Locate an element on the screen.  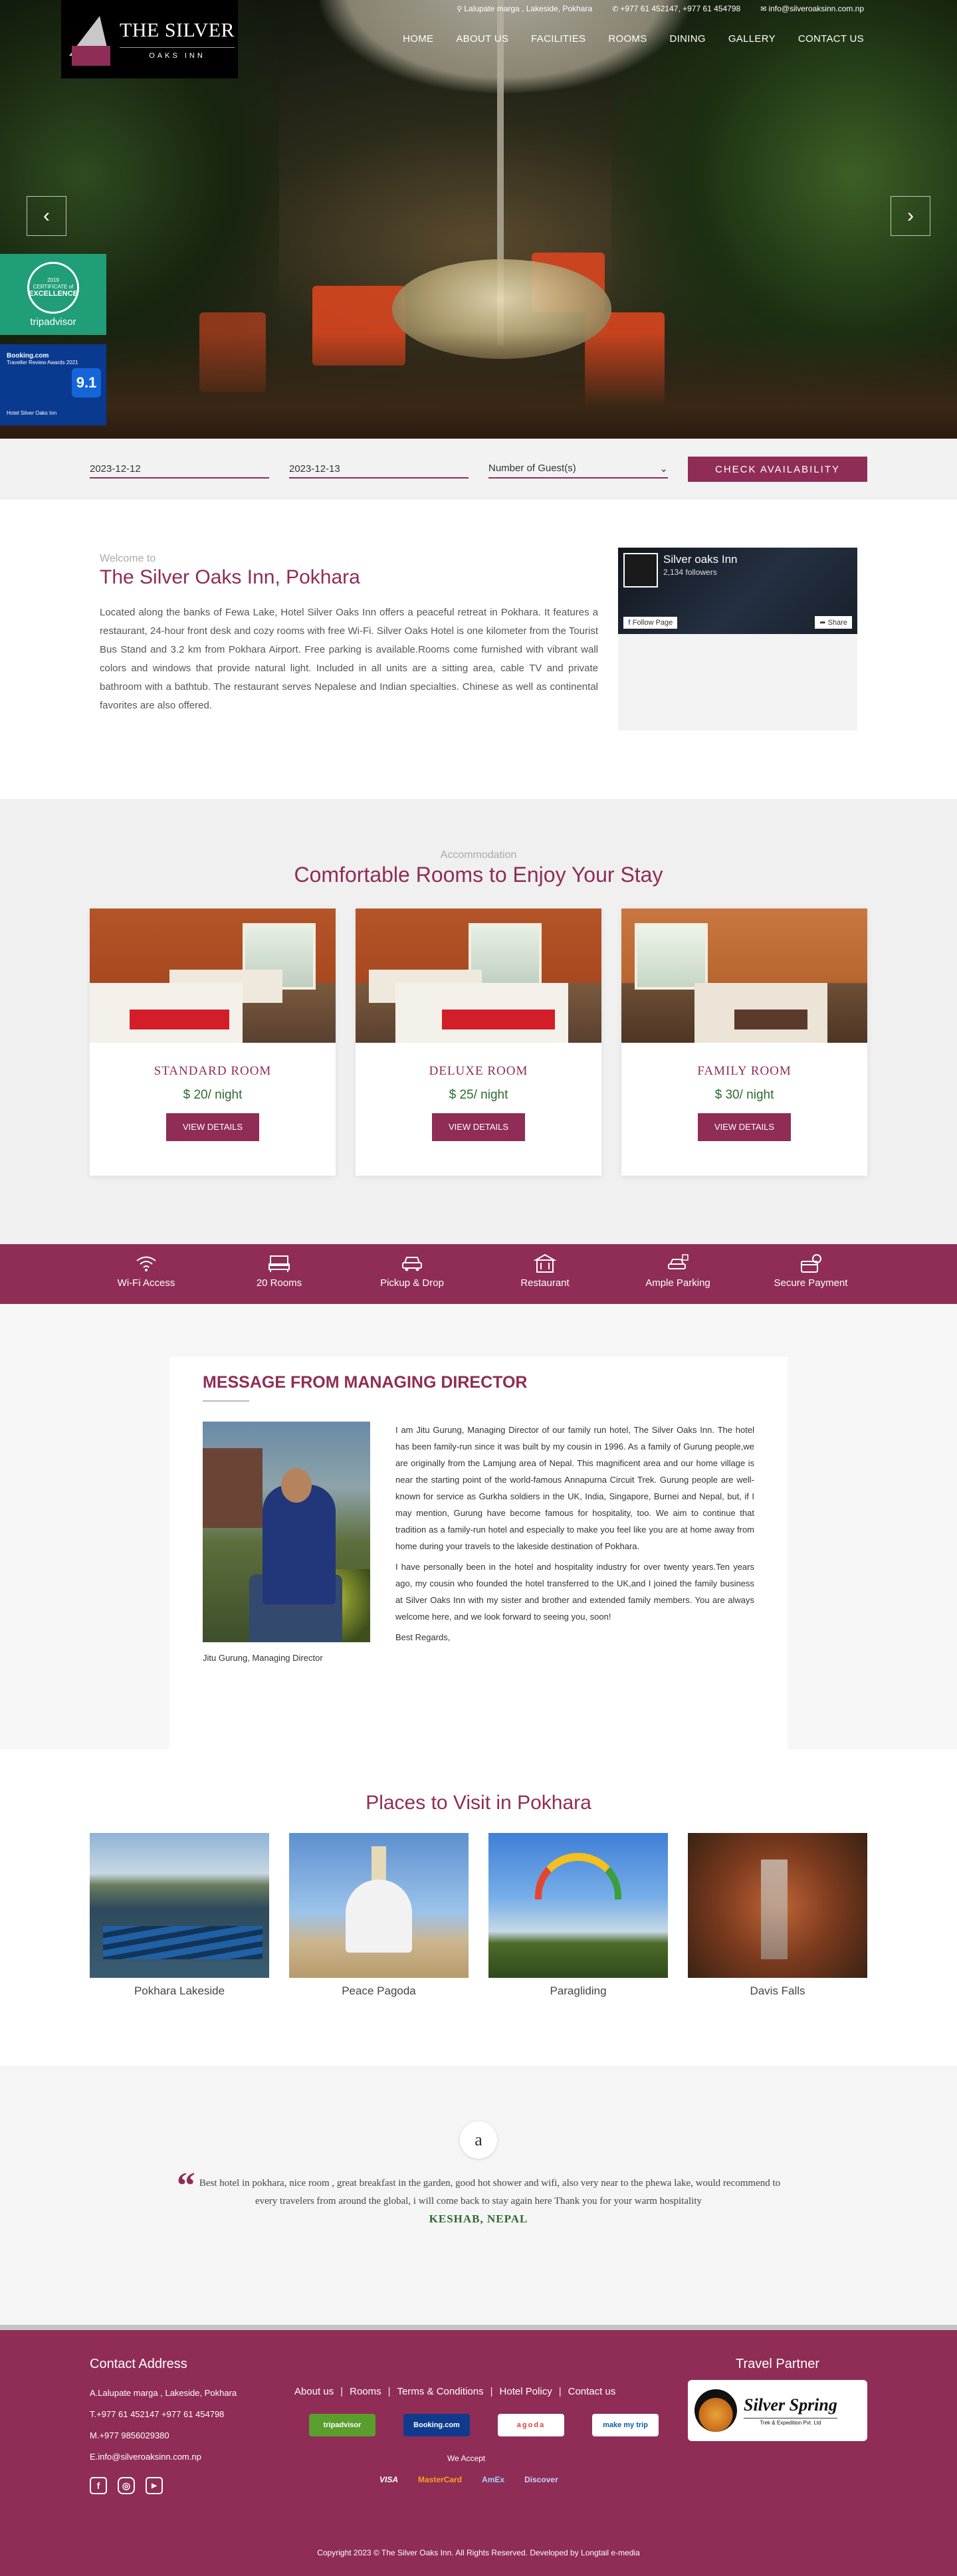
topbar-address: ⚲ Lalupate marga , Lakeside, Pokhara is located at coordinates (524, 8).